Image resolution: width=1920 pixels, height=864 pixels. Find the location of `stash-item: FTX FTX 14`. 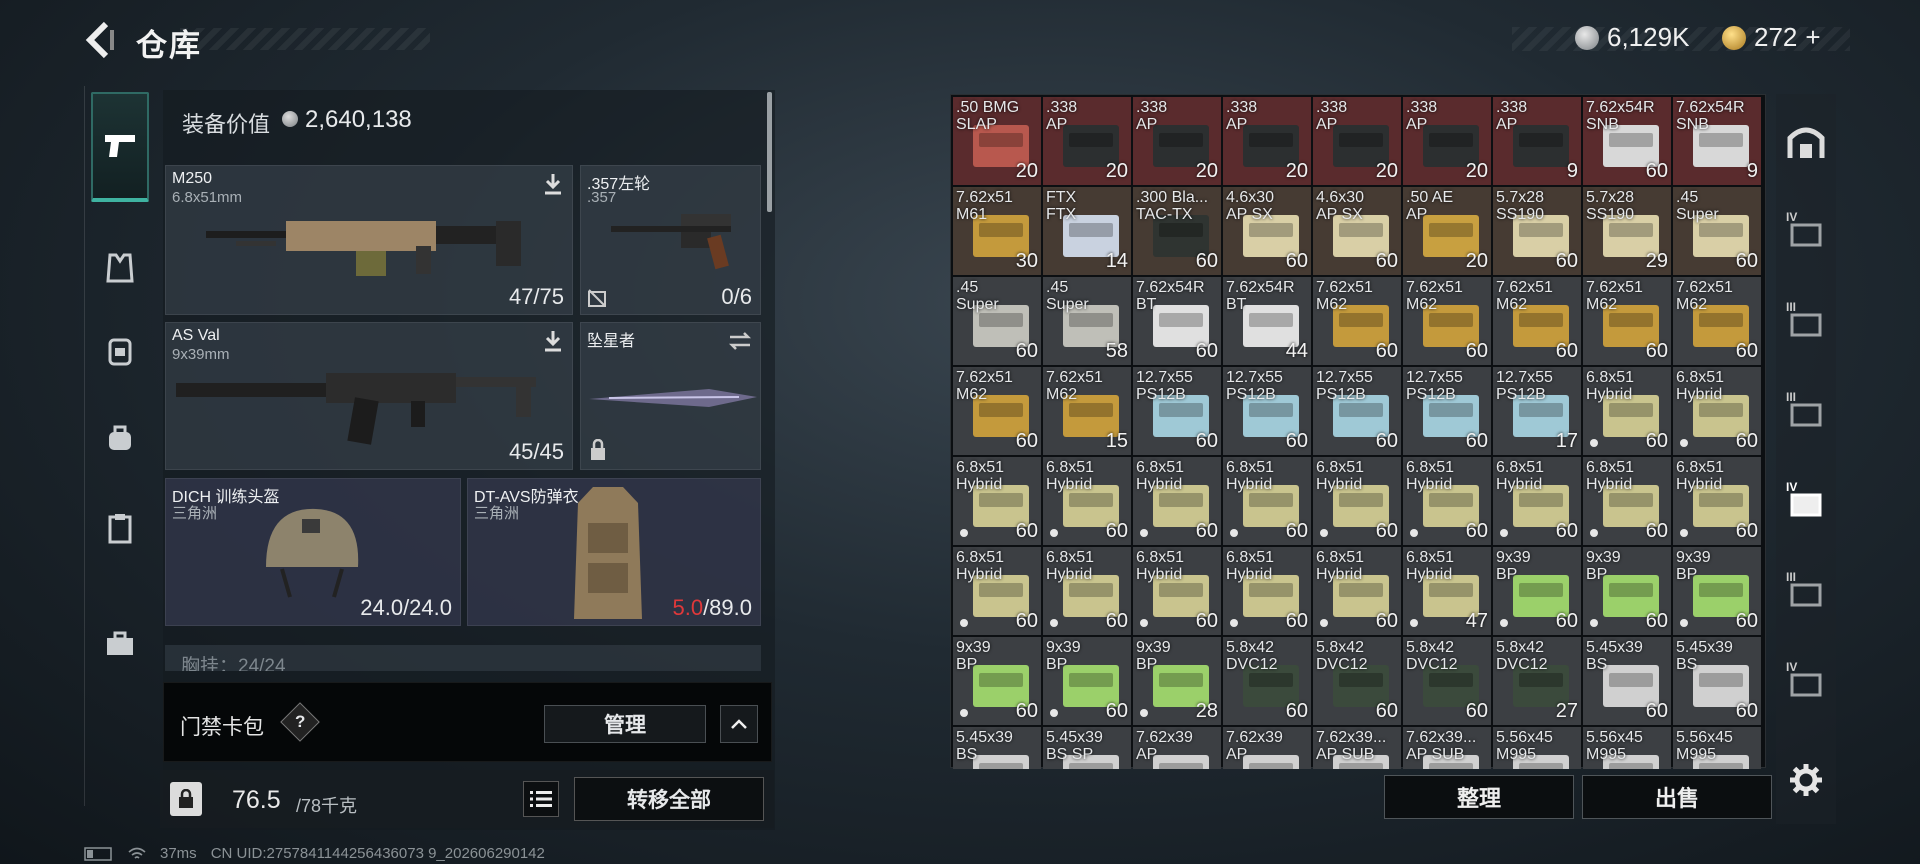

stash-item: FTX FTX 14 is located at coordinates (1087, 231).